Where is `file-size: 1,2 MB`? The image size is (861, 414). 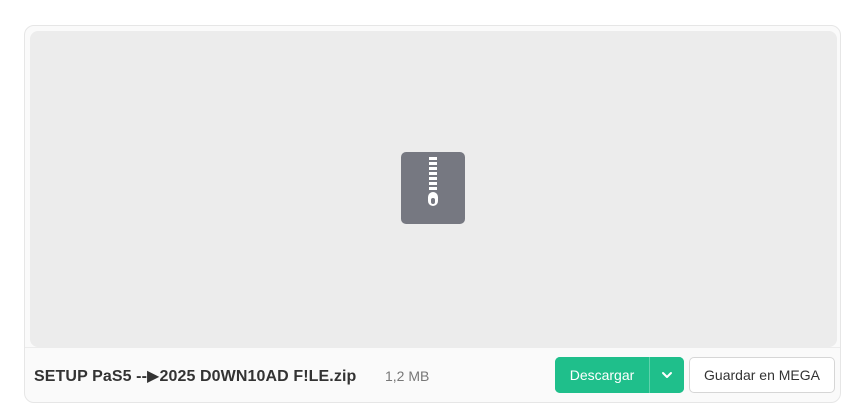
file-size: 1,2 MB is located at coordinates (407, 376).